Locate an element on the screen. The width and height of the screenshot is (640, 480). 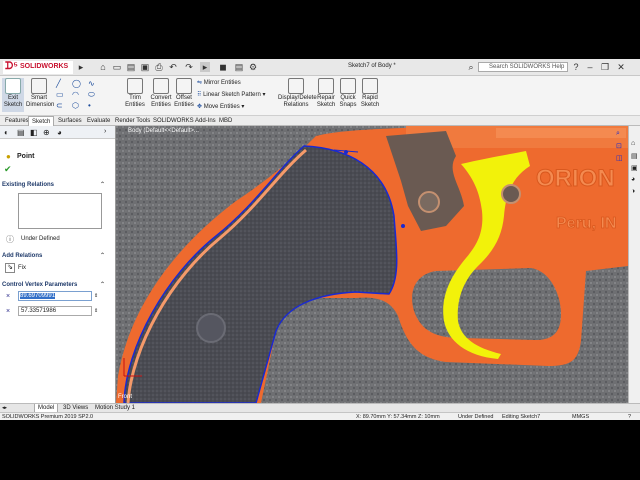
panel-expand-icon: › is located at coordinates (105, 131).